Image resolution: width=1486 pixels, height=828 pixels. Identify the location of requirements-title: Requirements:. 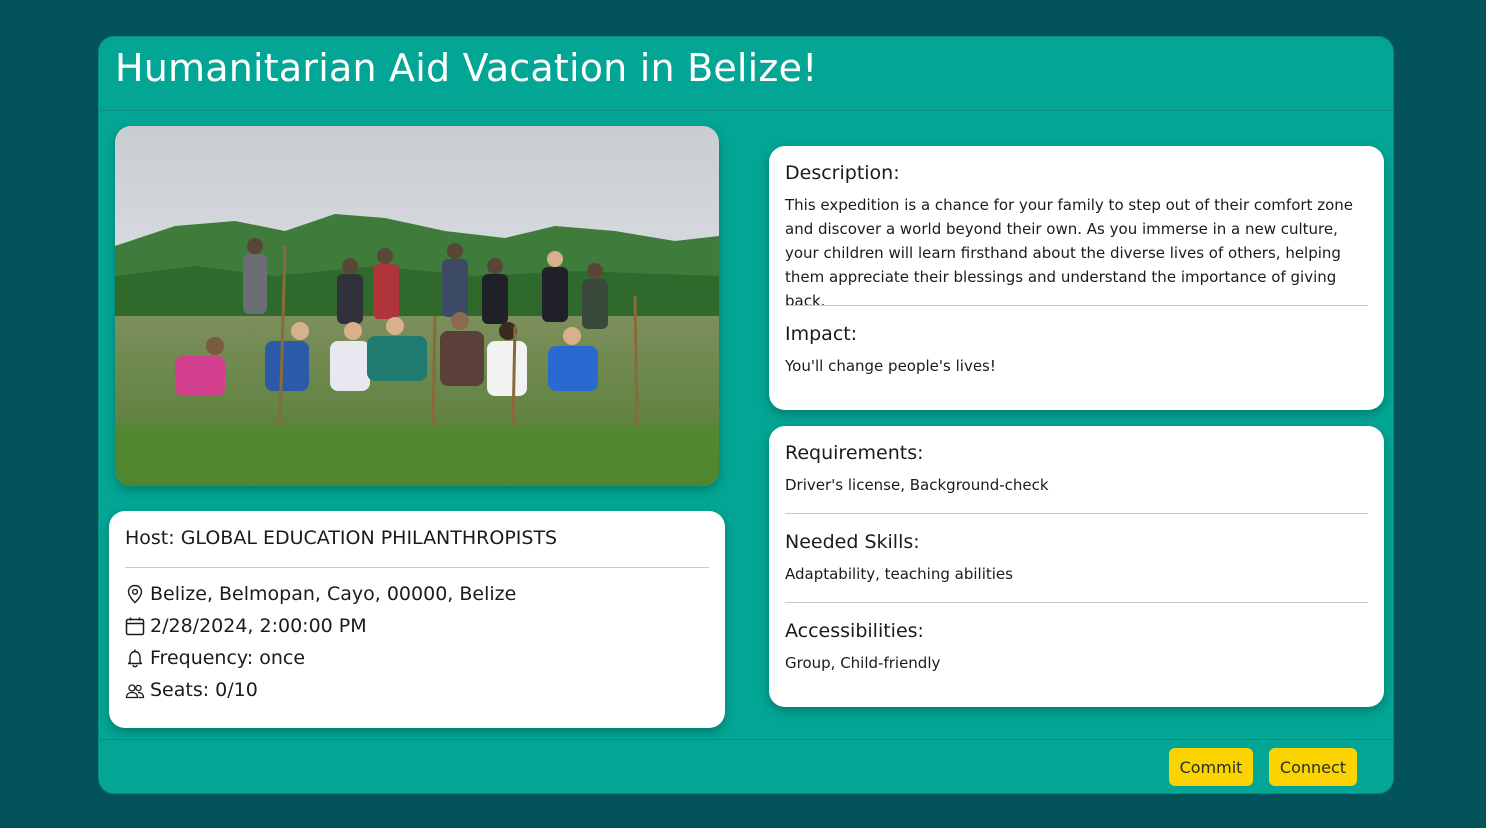
(854, 453).